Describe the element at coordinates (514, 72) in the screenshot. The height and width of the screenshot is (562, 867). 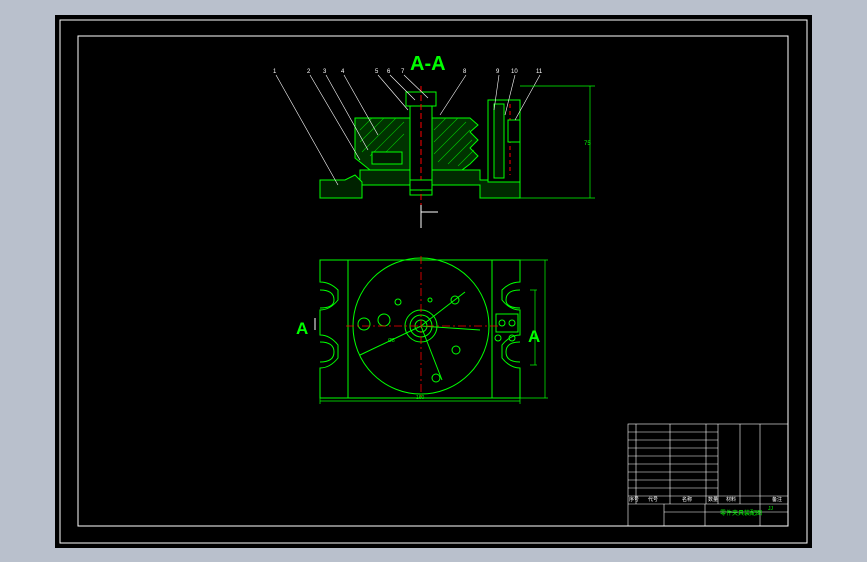
I see `balloon-10: 10` at that location.